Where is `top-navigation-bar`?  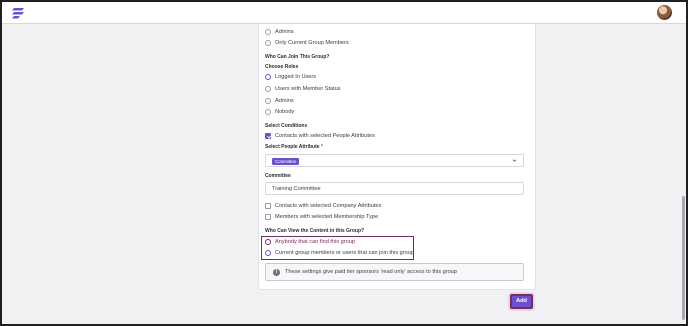
top-navigation-bar is located at coordinates (344, 13).